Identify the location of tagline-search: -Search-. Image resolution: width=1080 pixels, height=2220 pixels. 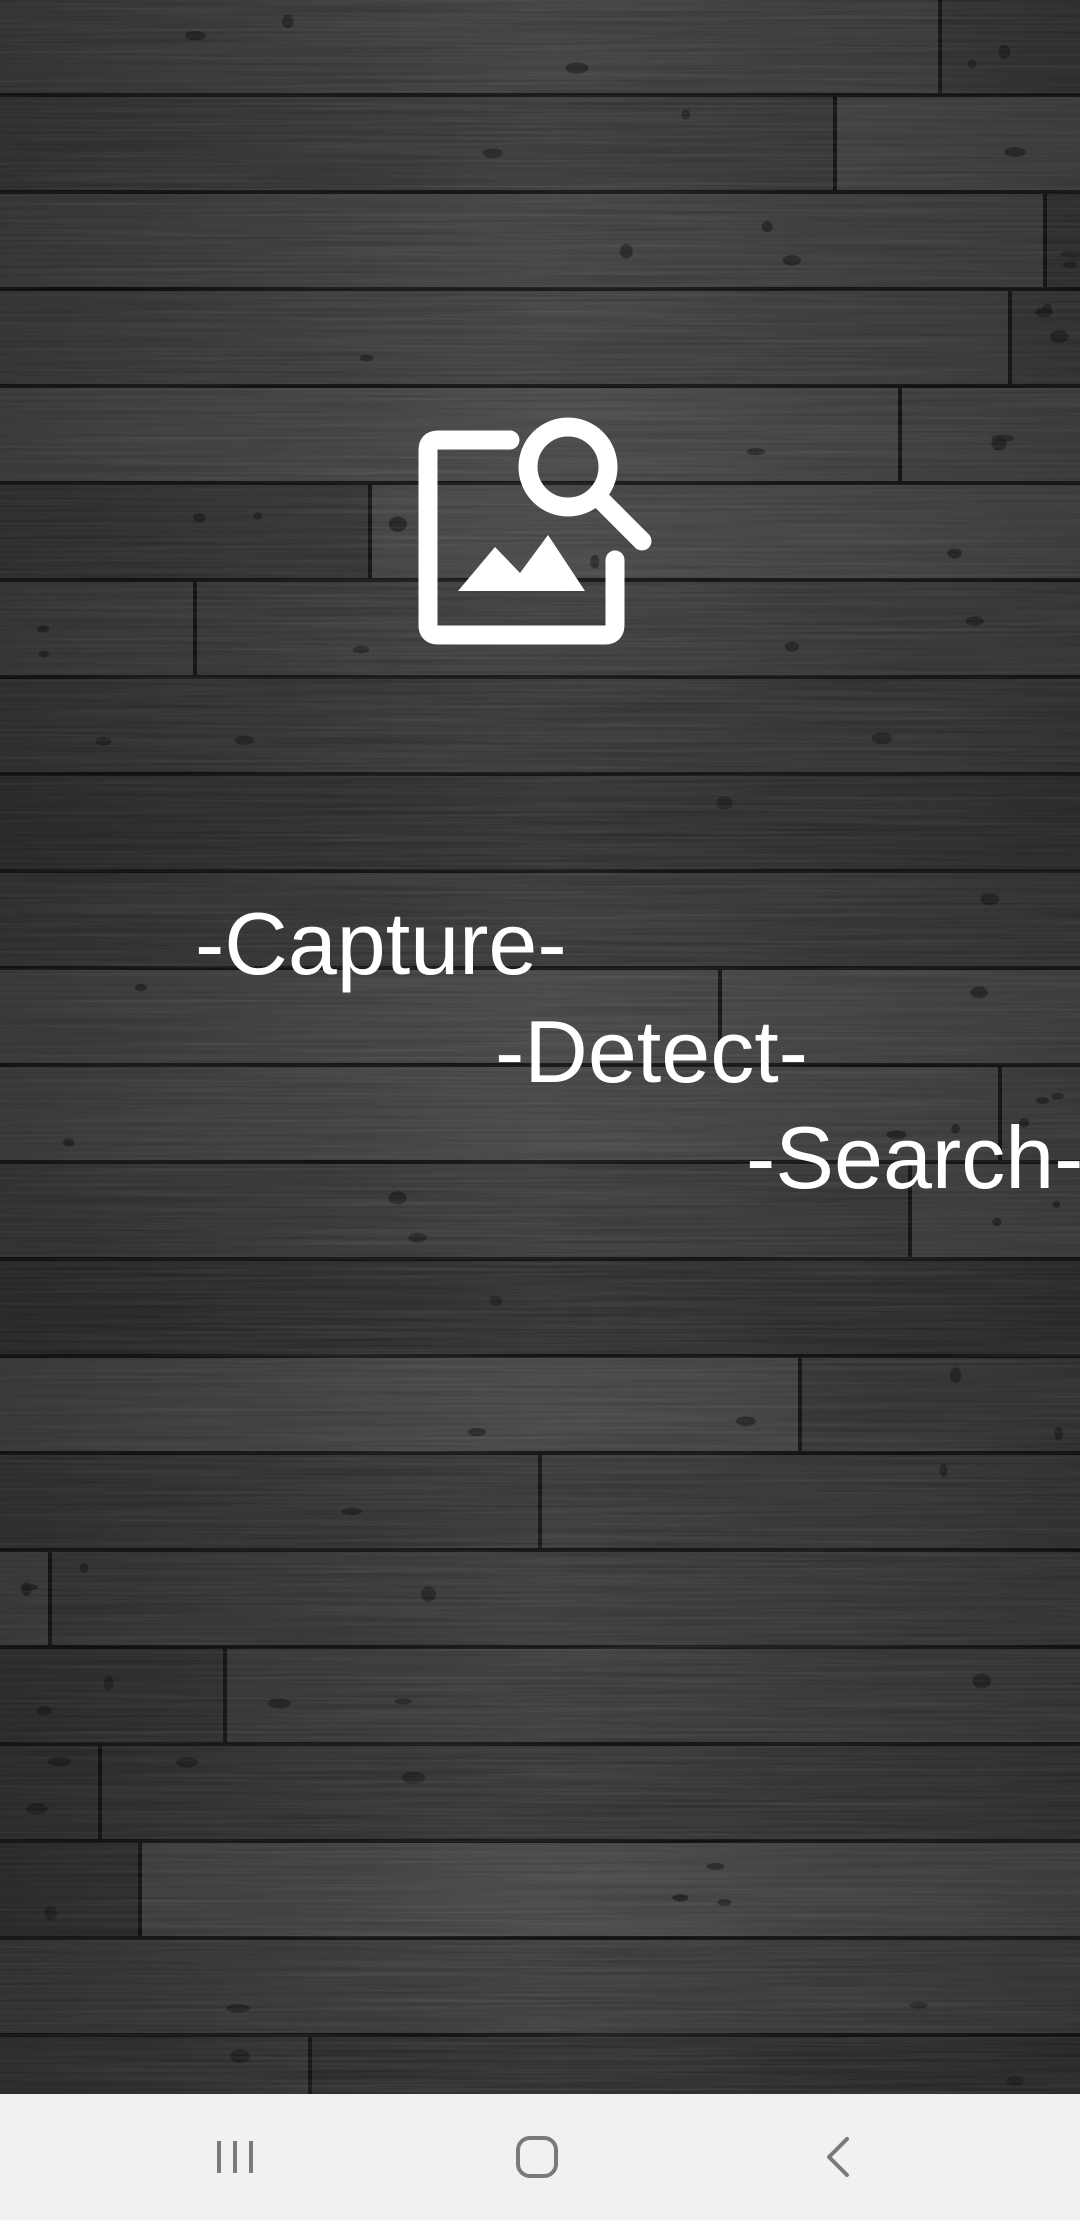
(913, 1157).